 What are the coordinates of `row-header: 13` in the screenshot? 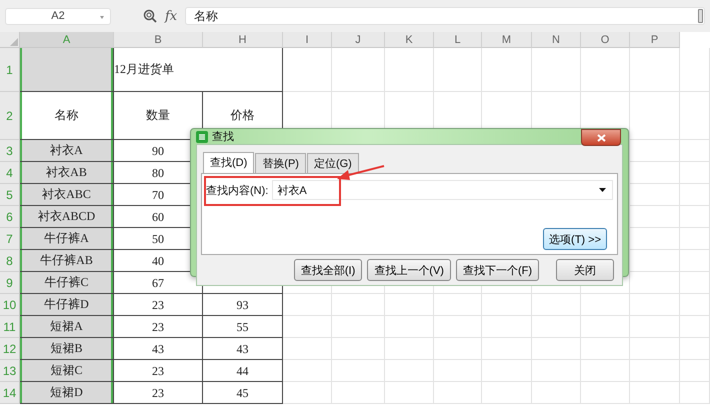 It's located at (10, 371).